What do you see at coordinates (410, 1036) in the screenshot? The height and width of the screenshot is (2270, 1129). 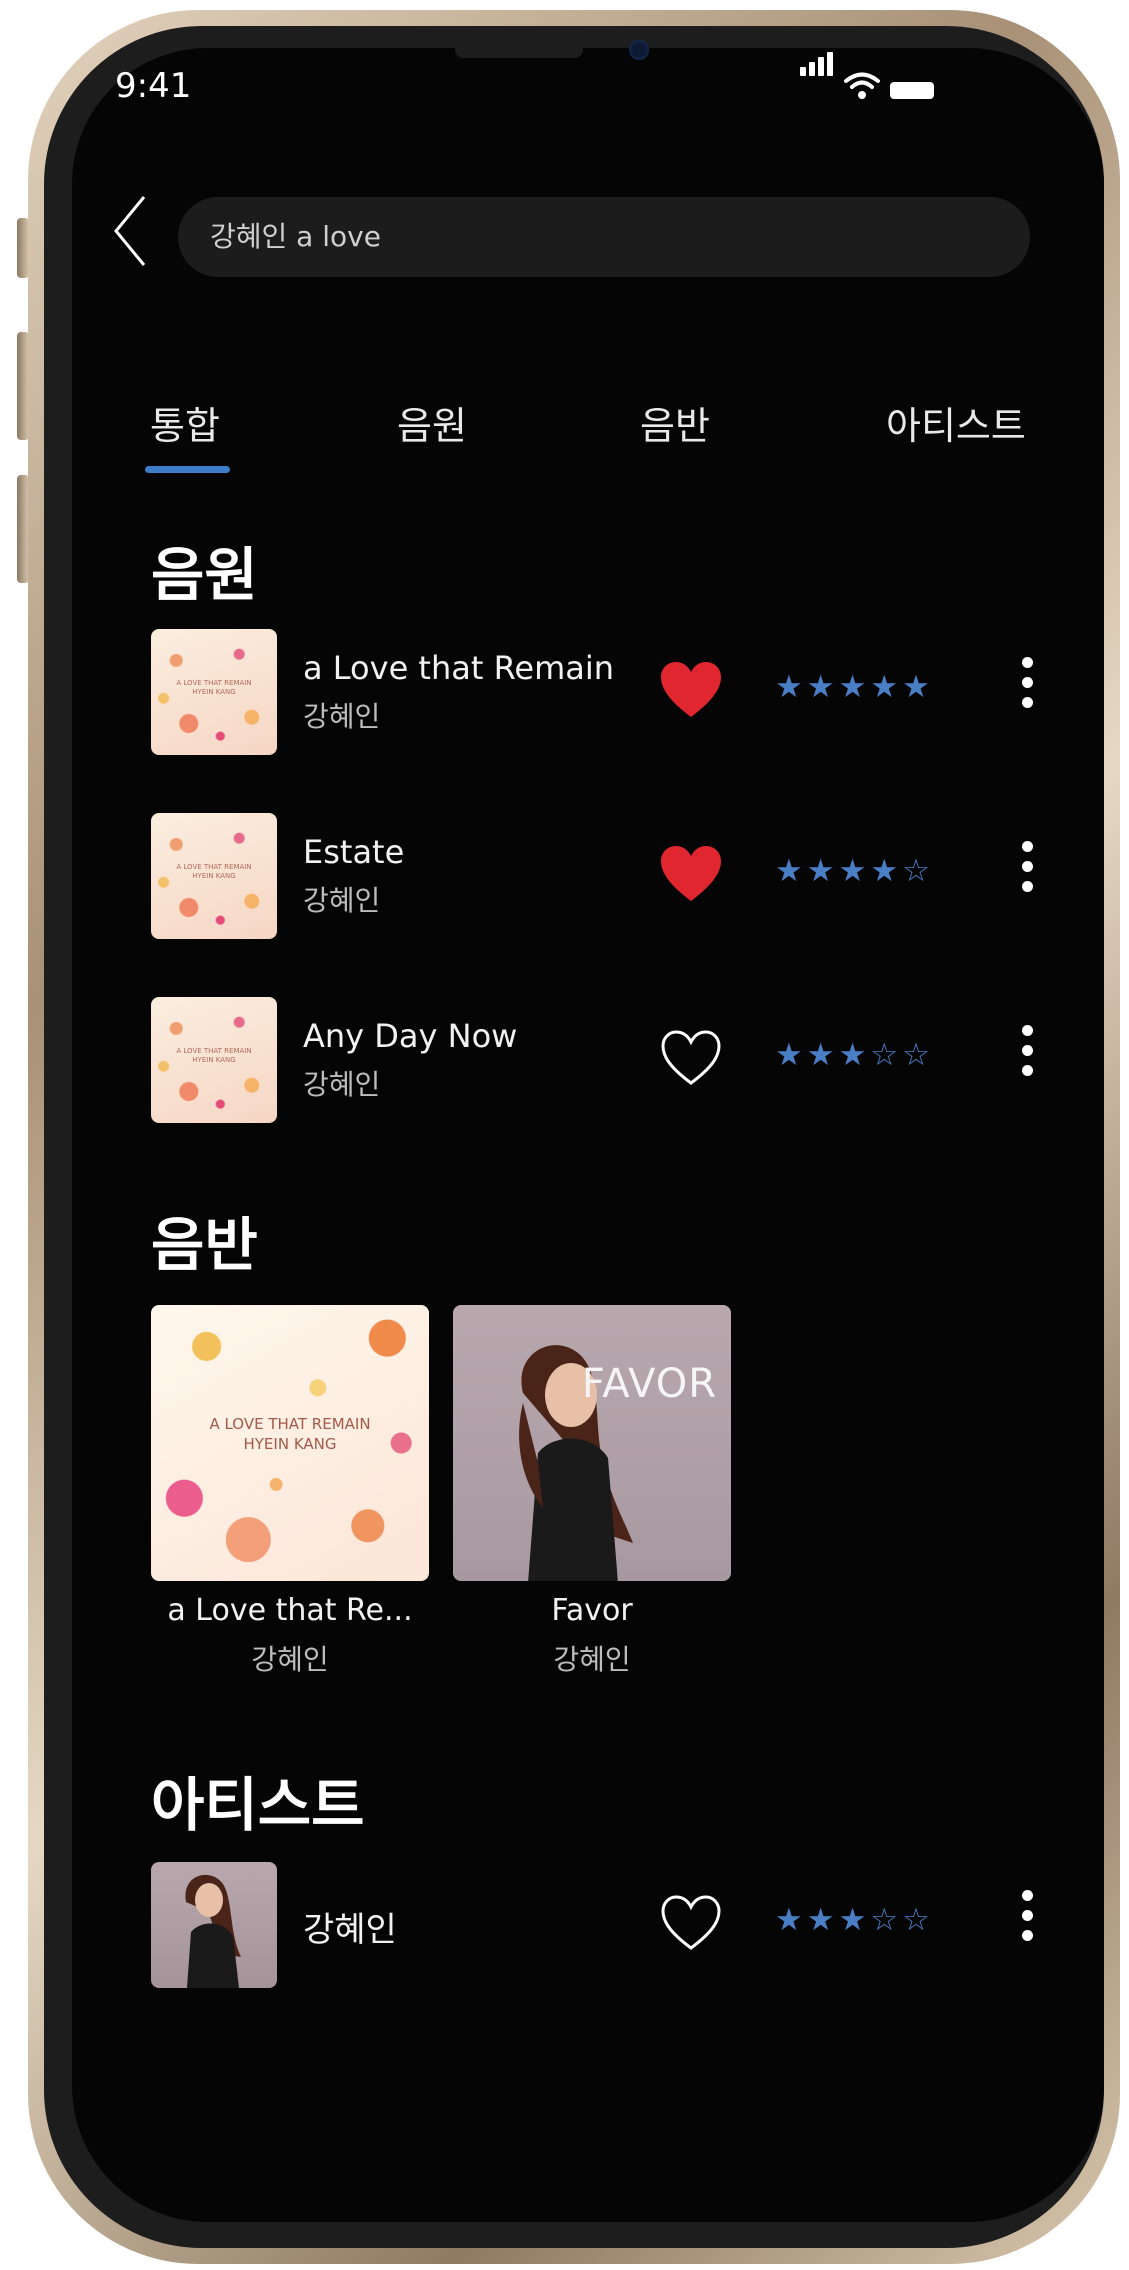 I see `song-title: Any Day Now` at bounding box center [410, 1036].